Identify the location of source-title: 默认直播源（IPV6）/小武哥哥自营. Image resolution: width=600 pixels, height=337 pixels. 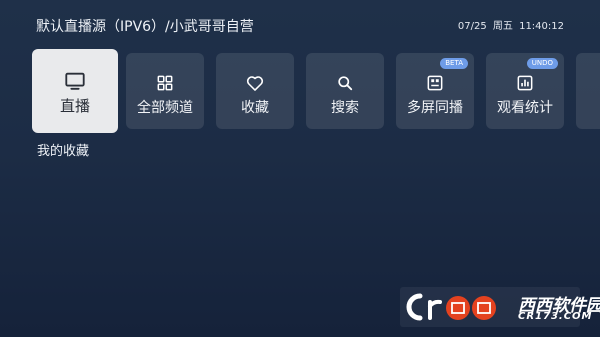
(145, 27).